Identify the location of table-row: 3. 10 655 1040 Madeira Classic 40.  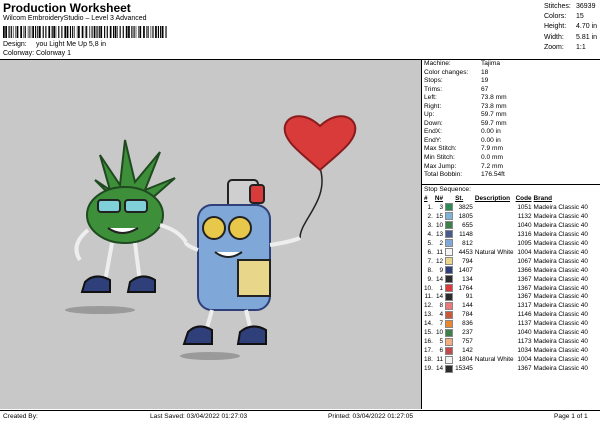
(507, 225).